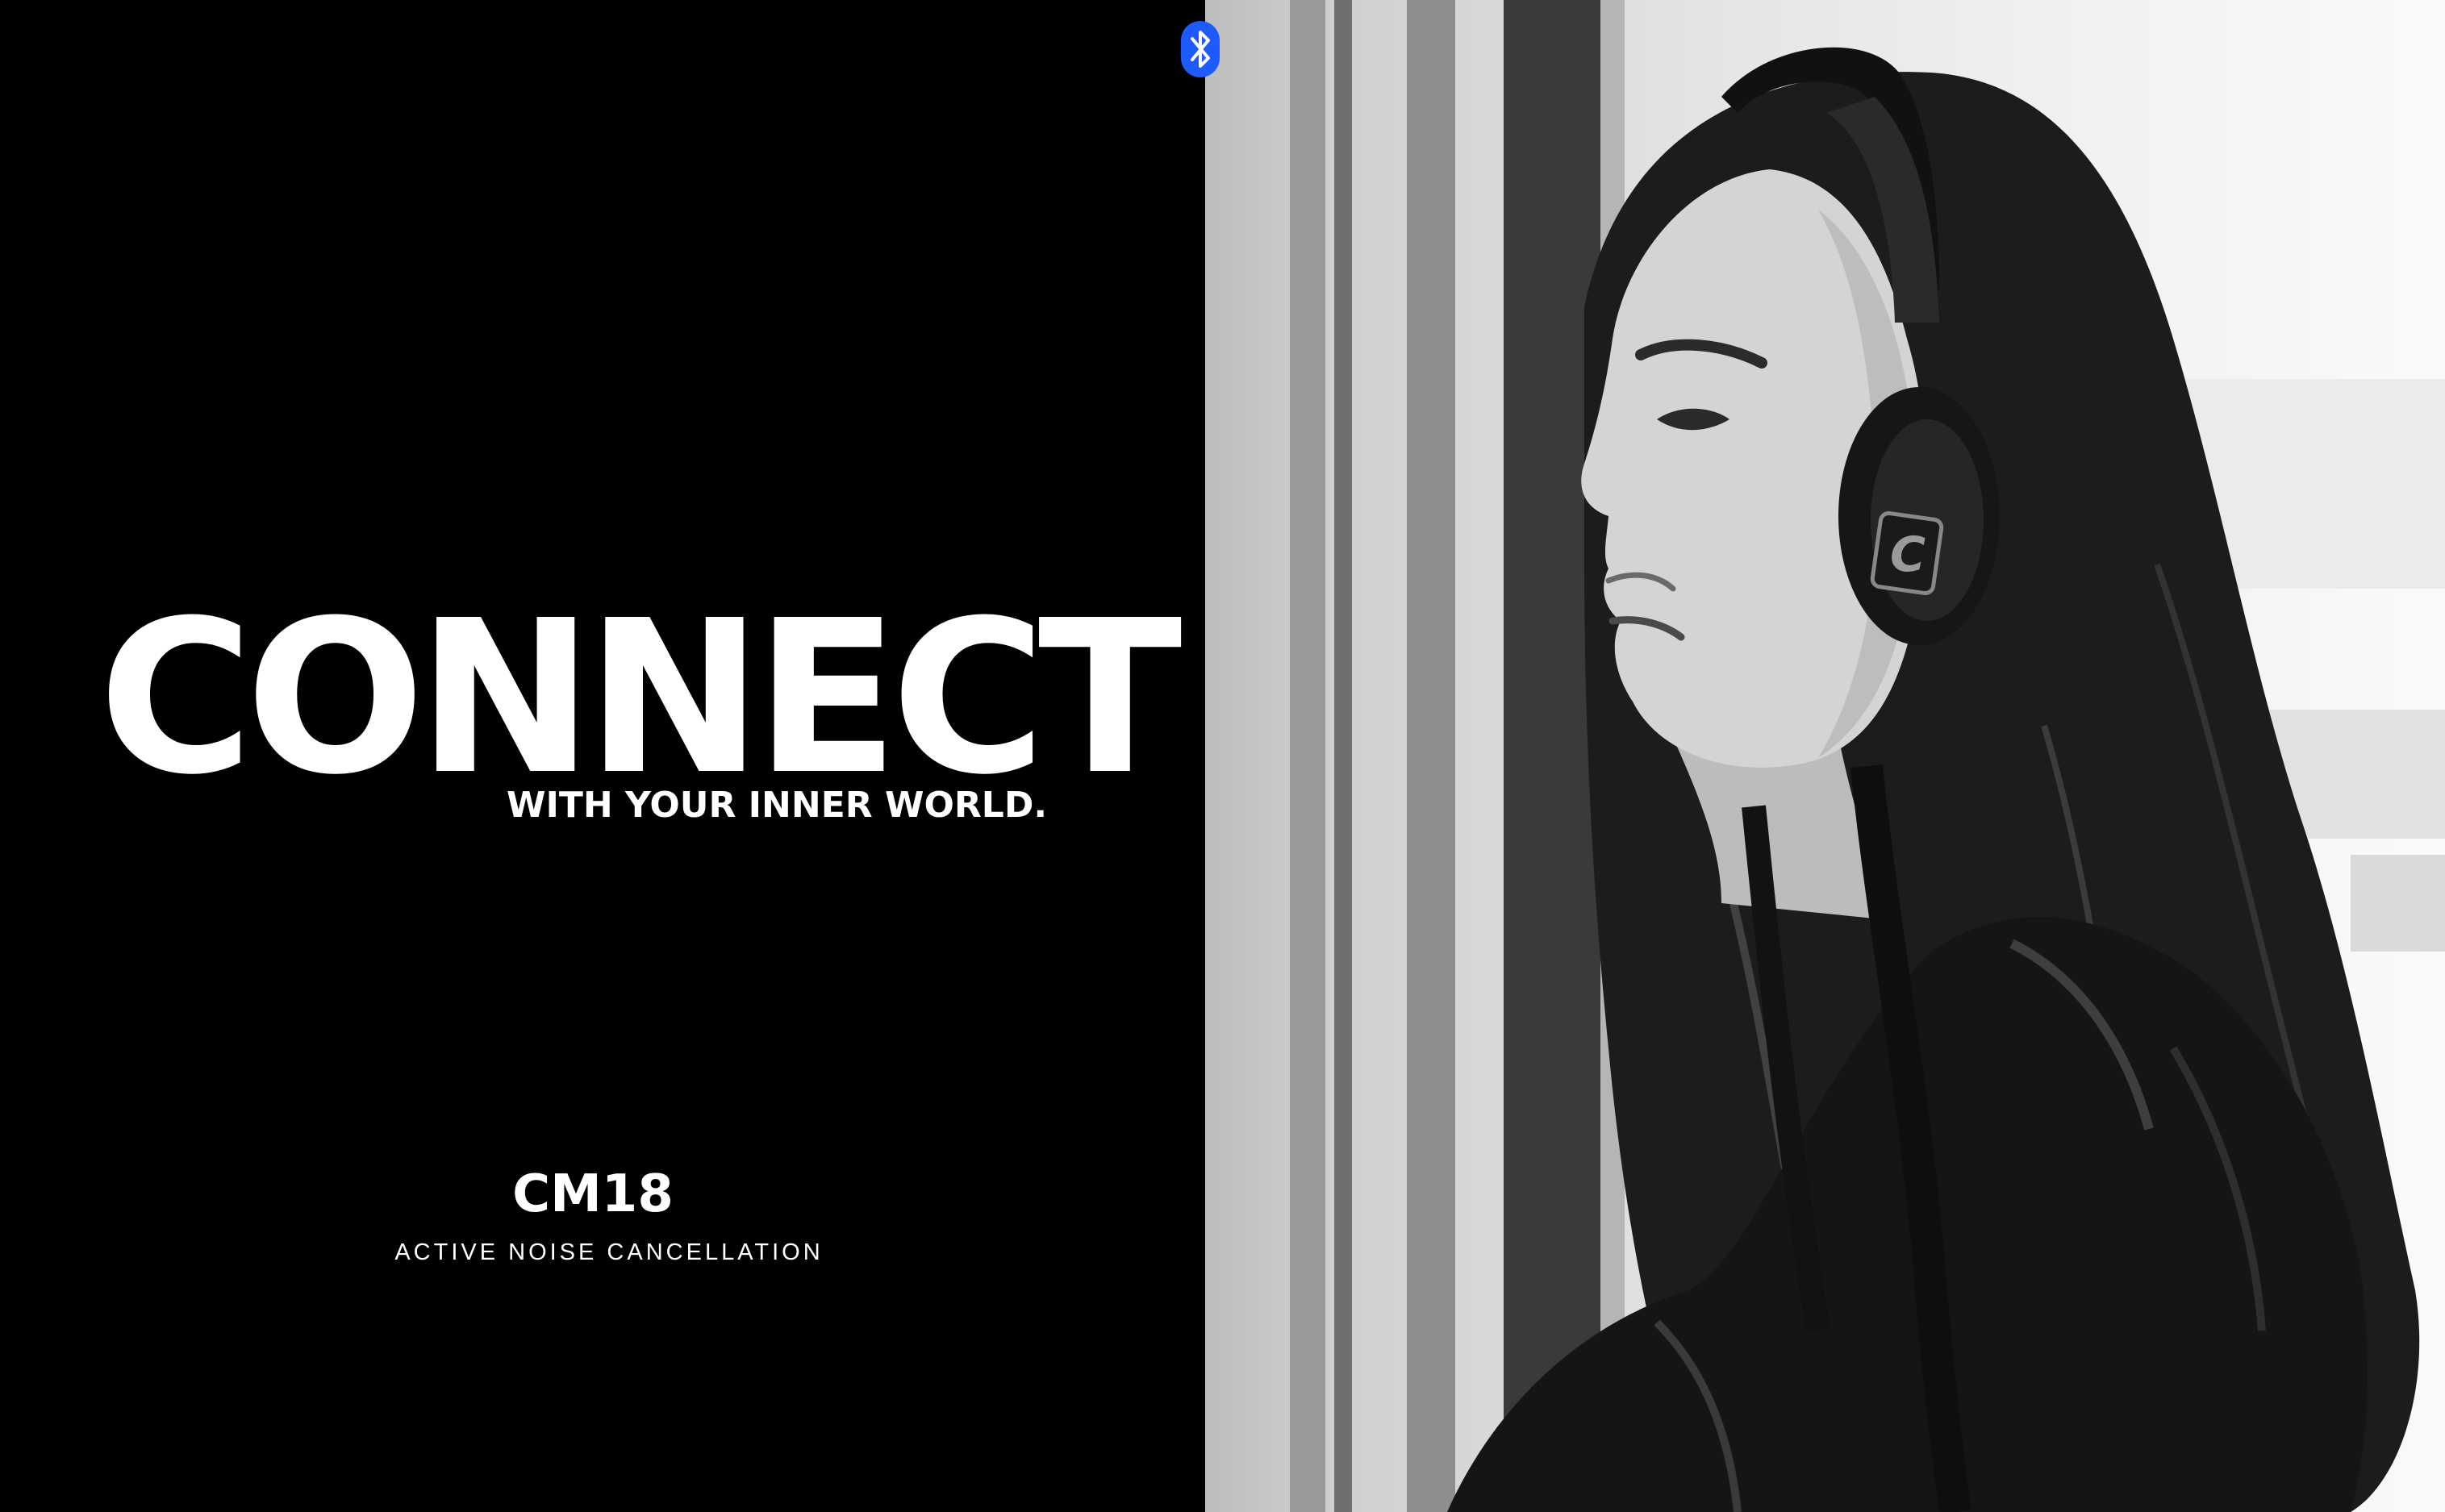 This screenshot has height=1512, width=2445. Describe the element at coordinates (1908, 555) in the screenshot. I see `headphone-logo-letter: C` at that location.